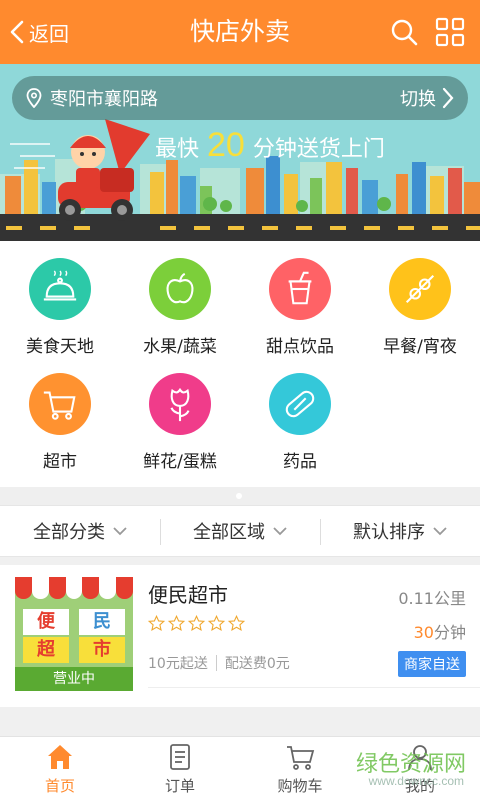 Image resolution: width=480 pixels, height=800 pixels. What do you see at coordinates (60, 289) in the screenshot?
I see `food-cloche-icon` at bounding box center [60, 289].